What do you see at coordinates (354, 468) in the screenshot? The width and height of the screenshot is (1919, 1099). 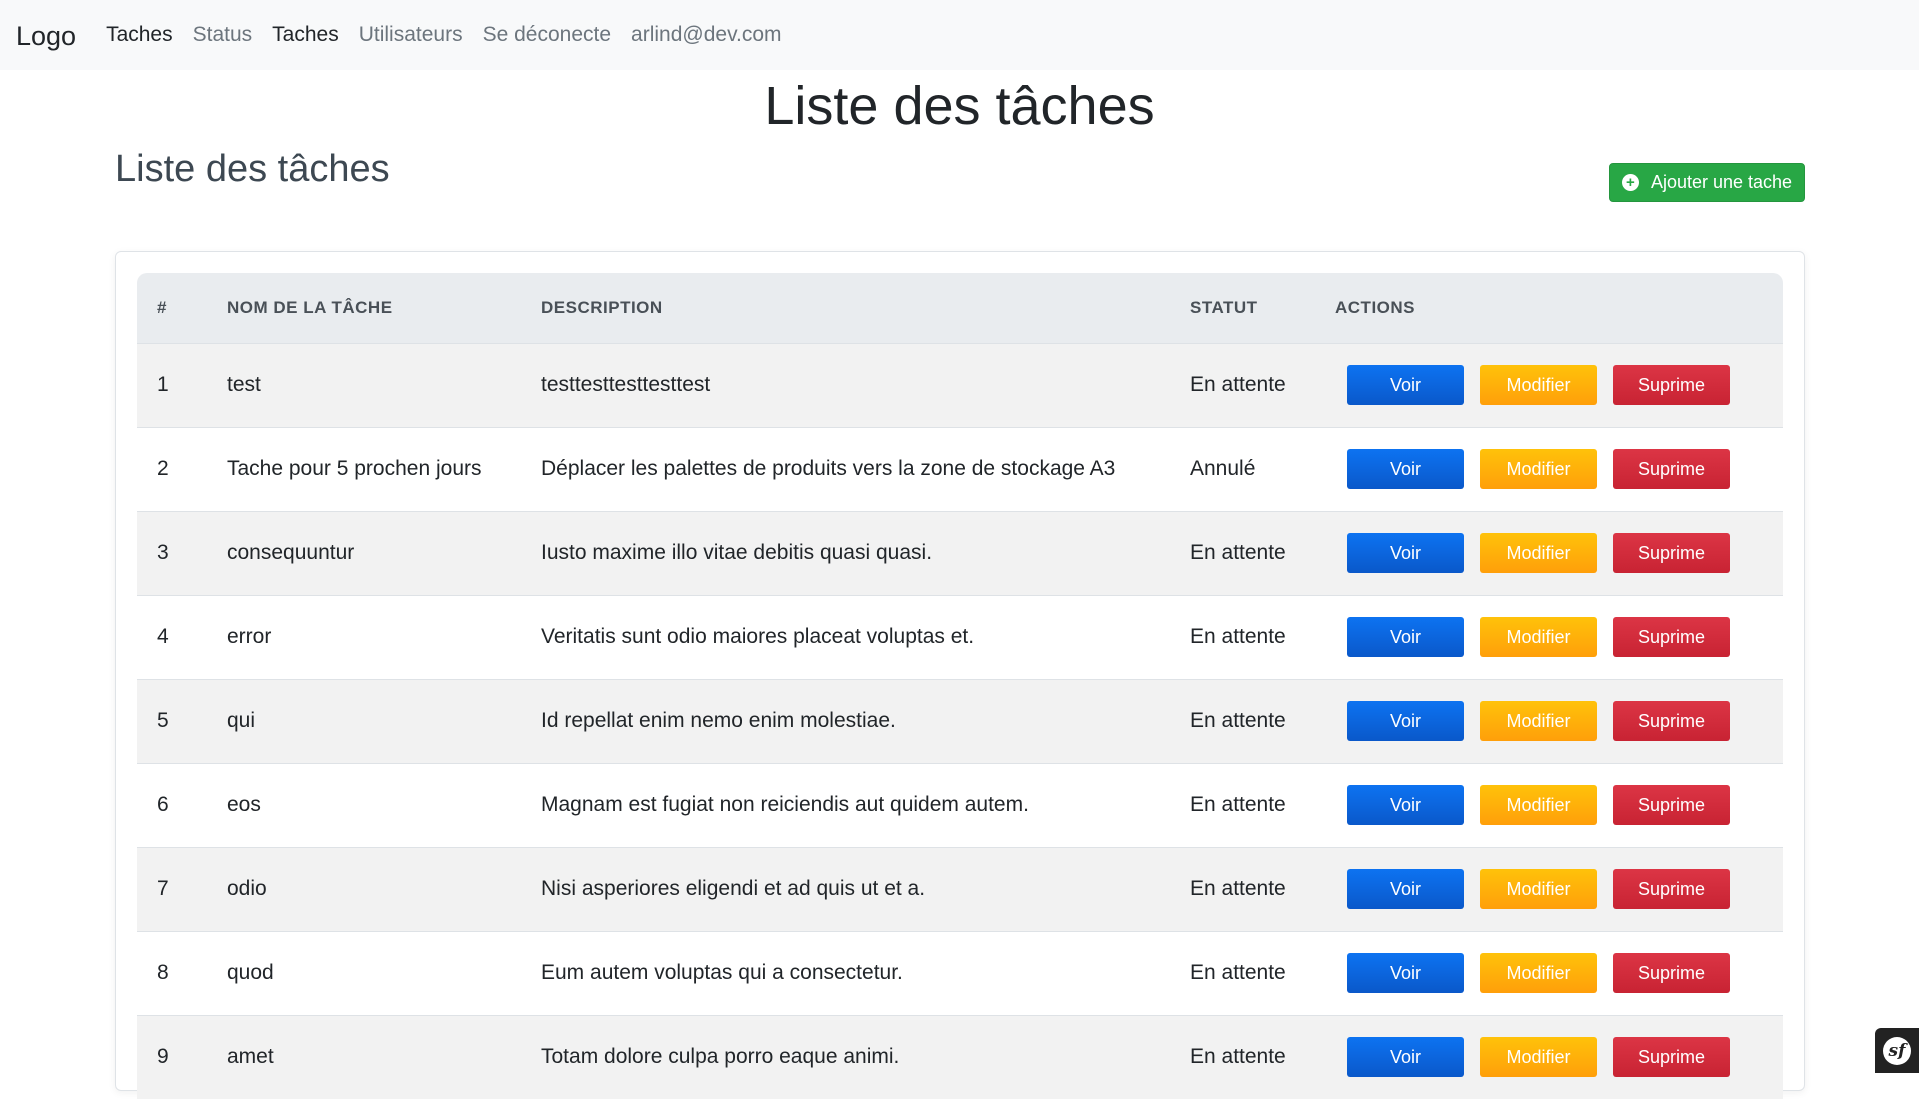 I see `cell-task-name: Tache pour 5 prochen jours` at bounding box center [354, 468].